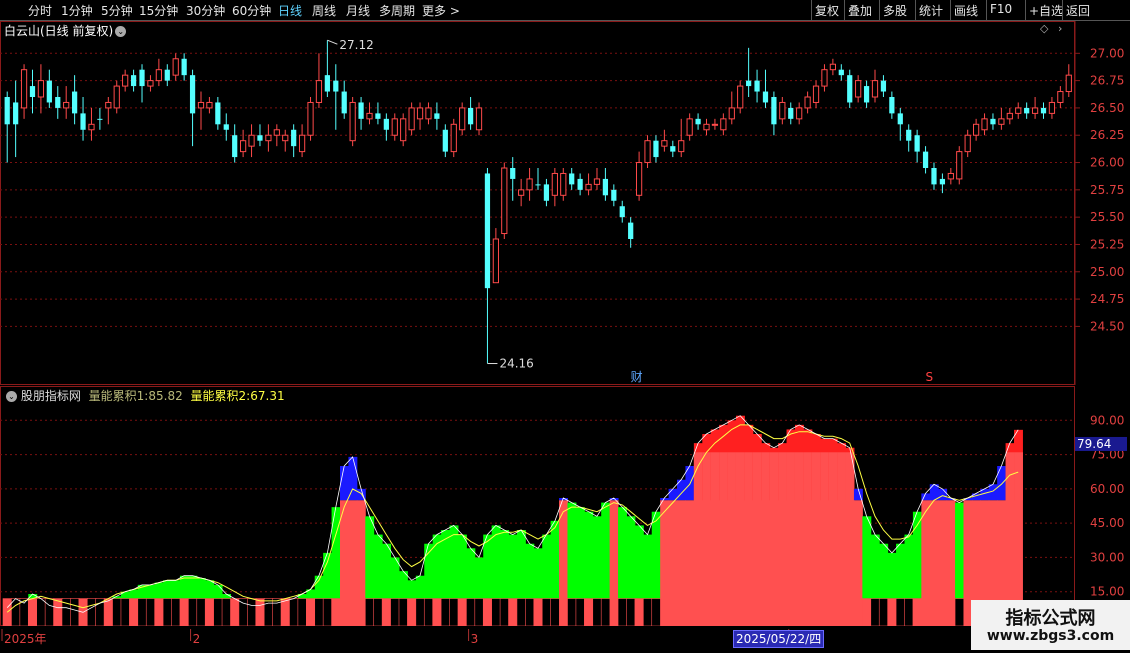  Describe the element at coordinates (931, 10) in the screenshot. I see `toolbar-button-3: 统计` at that location.